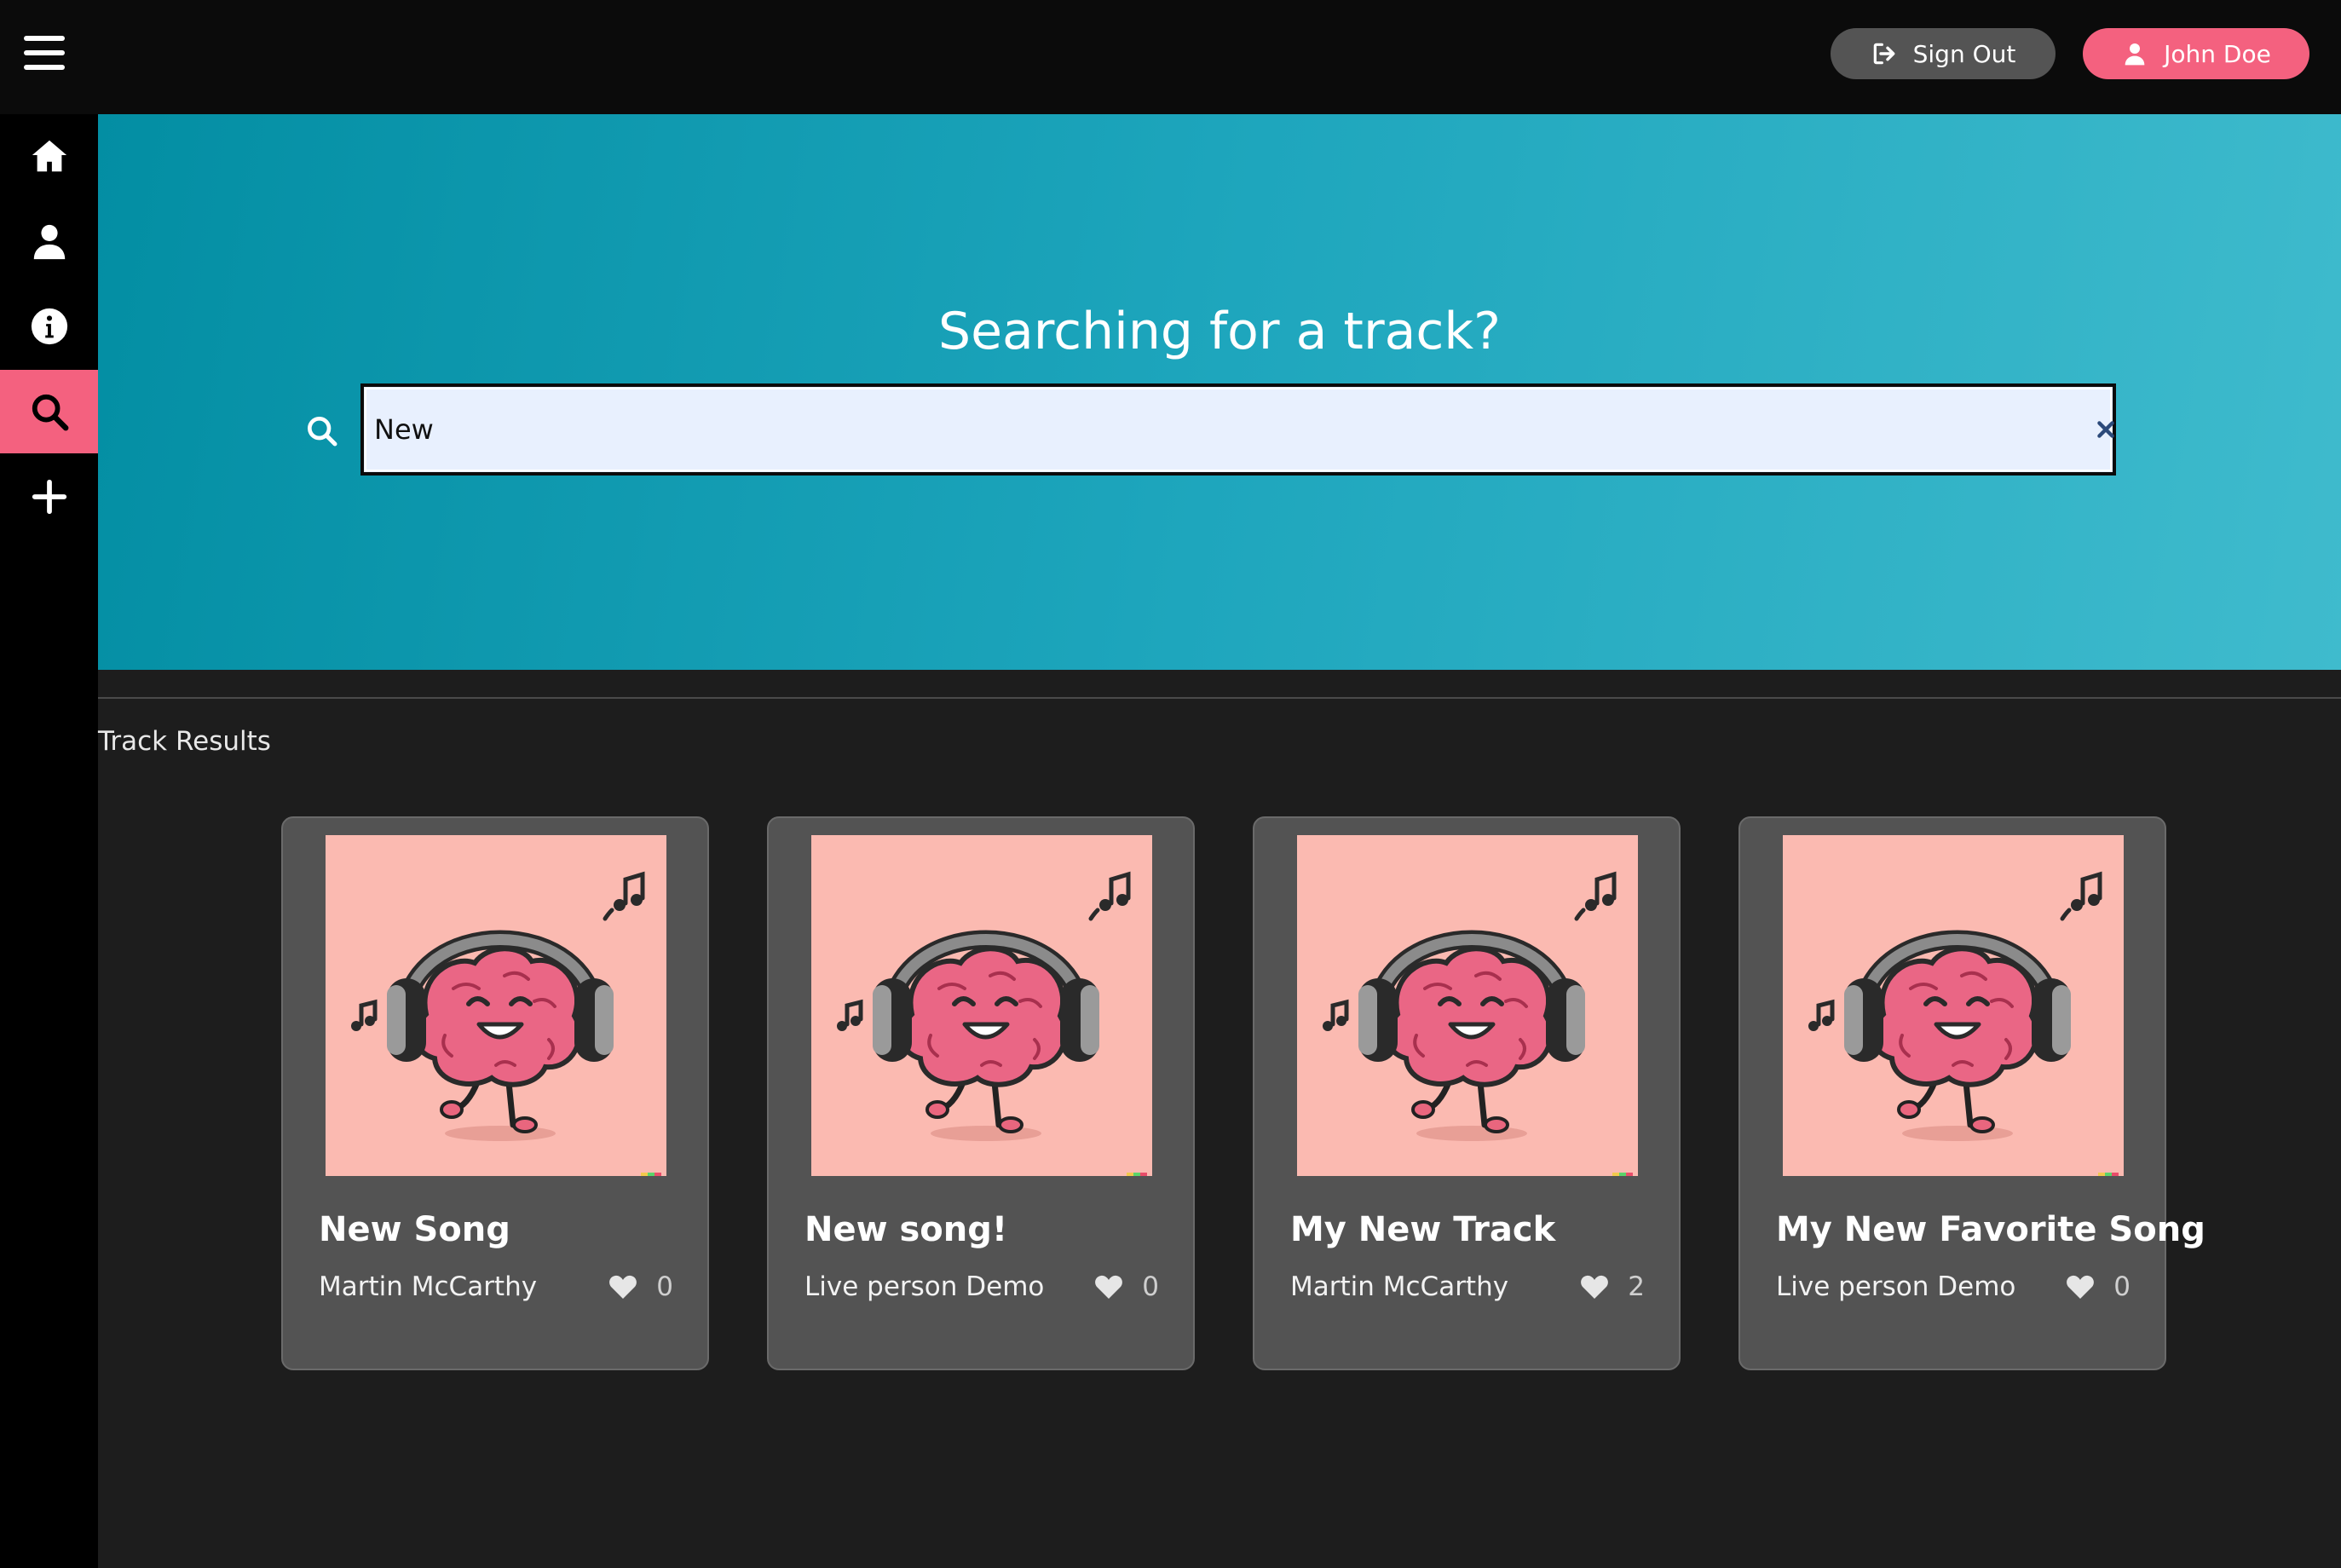  Describe the element at coordinates (906, 1229) in the screenshot. I see `track-title: New song!` at that location.